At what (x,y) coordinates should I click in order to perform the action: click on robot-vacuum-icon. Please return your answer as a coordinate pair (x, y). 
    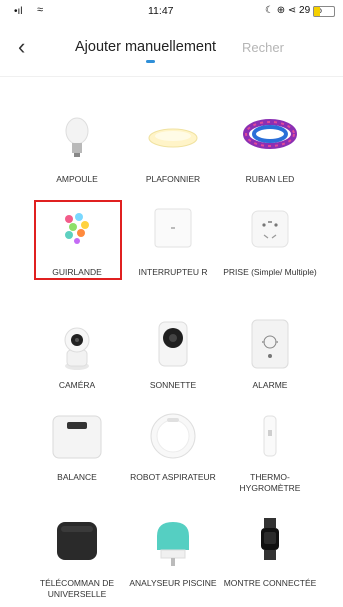
    Looking at the image, I should click on (173, 438).